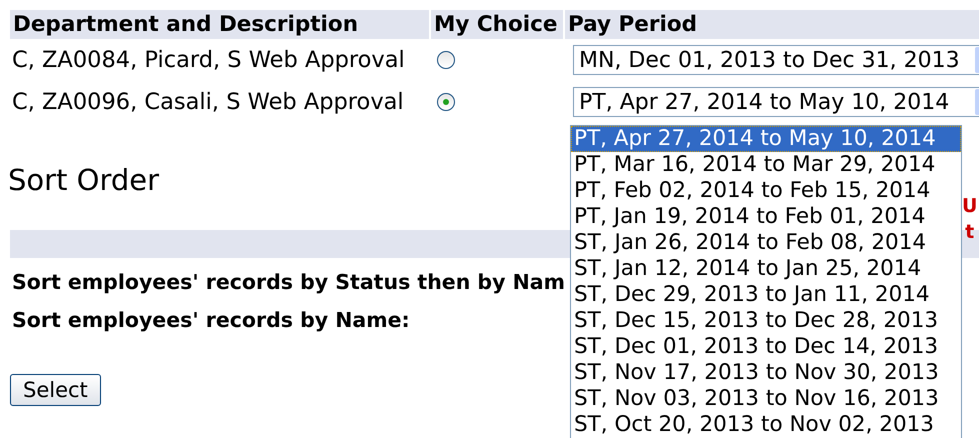 The image size is (979, 438). Describe the element at coordinates (969, 232) in the screenshot. I see `note-text: t` at that location.